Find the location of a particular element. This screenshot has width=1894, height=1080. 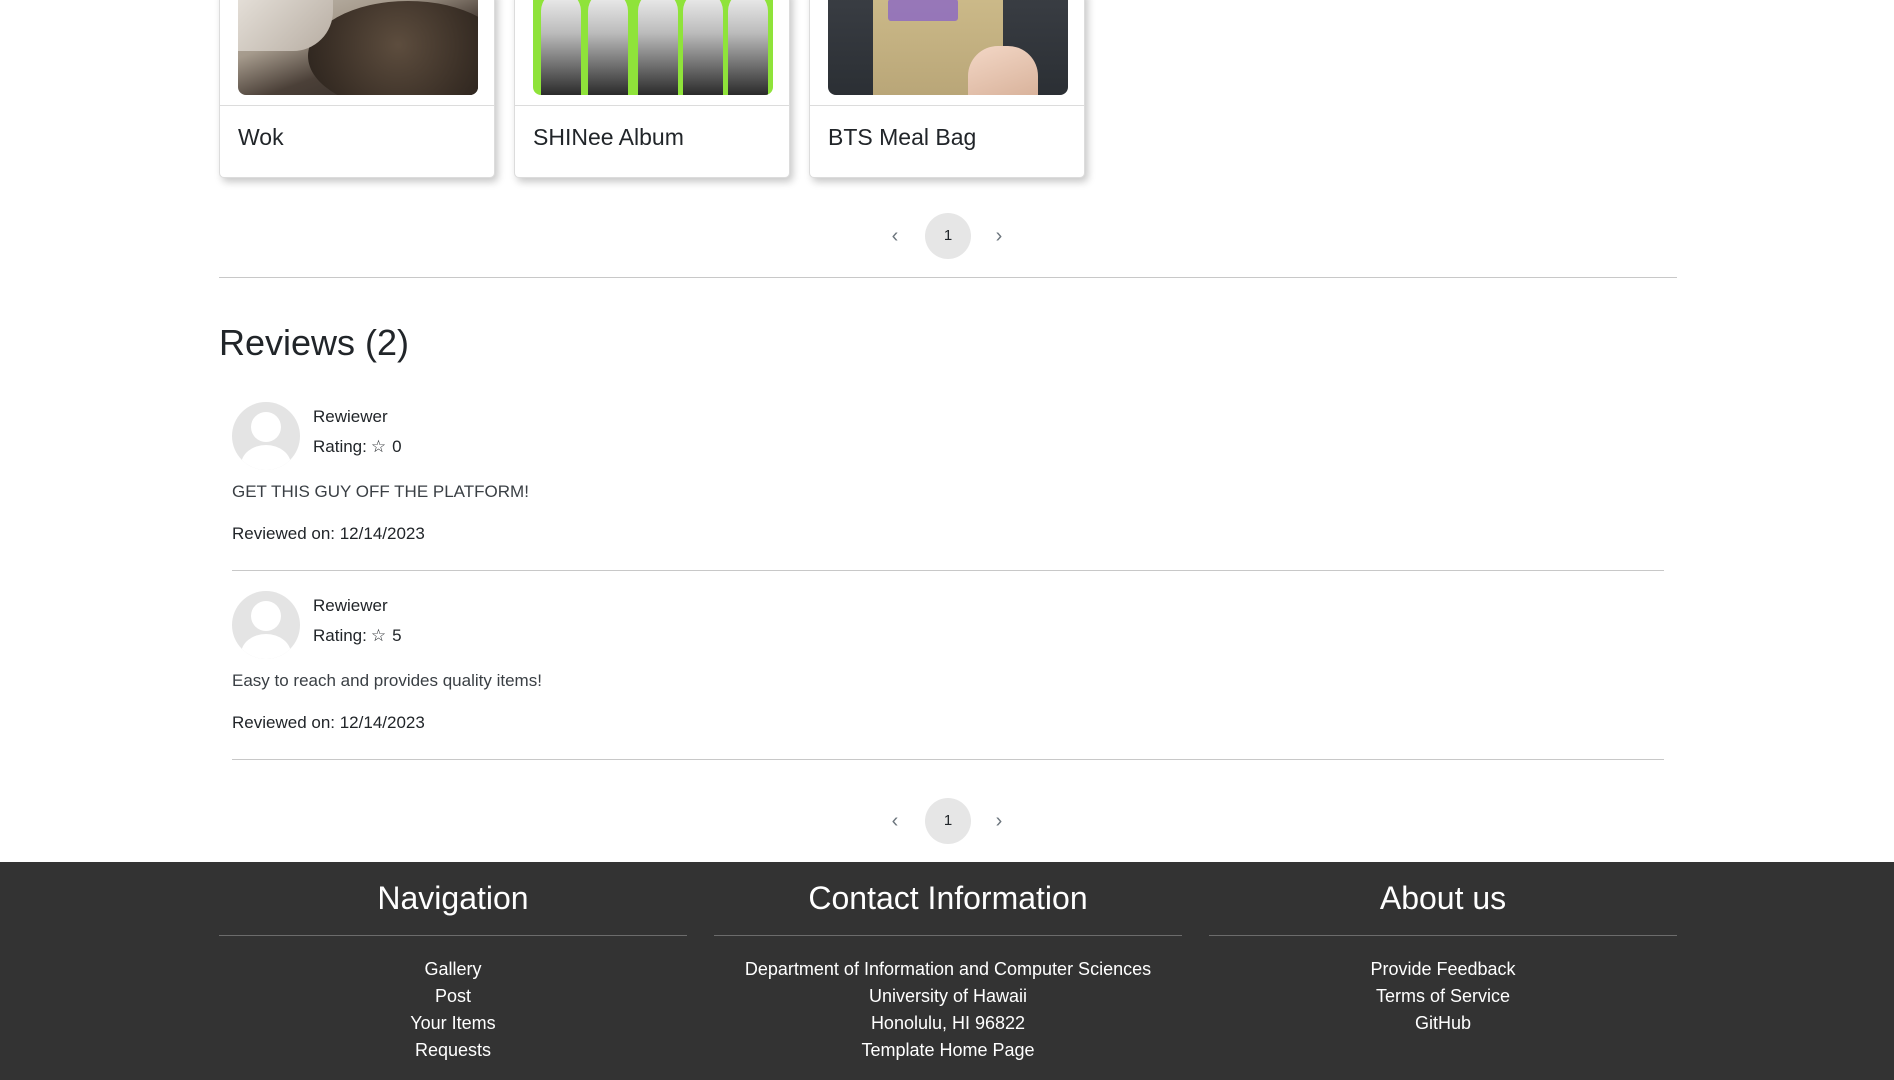

reviews-heading: Reviews (2) is located at coordinates (314, 342).